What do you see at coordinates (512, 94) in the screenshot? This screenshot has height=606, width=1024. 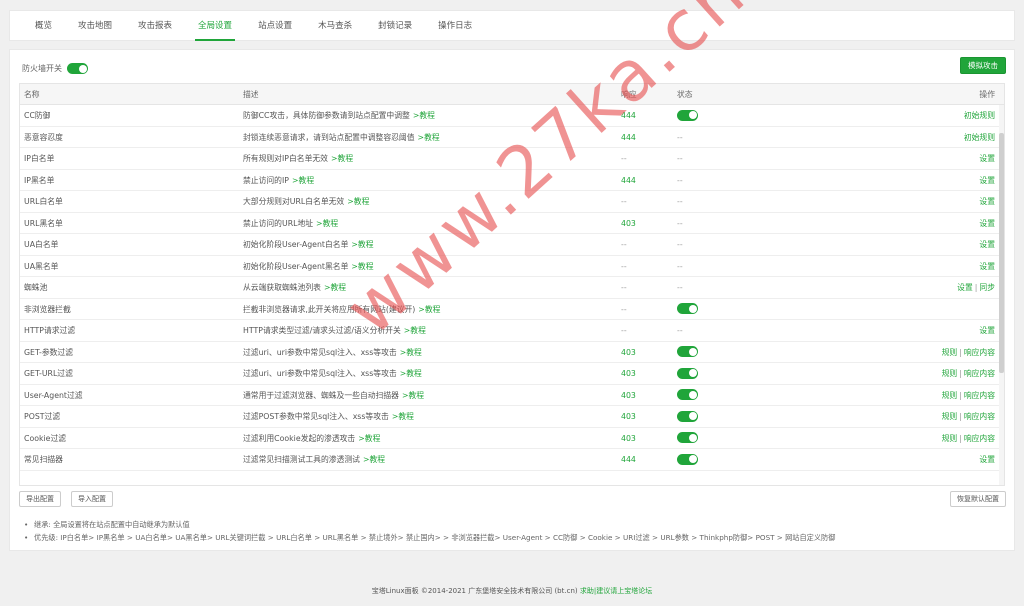 I see `table-header: 名称 描述 响应 状态 操作` at bounding box center [512, 94].